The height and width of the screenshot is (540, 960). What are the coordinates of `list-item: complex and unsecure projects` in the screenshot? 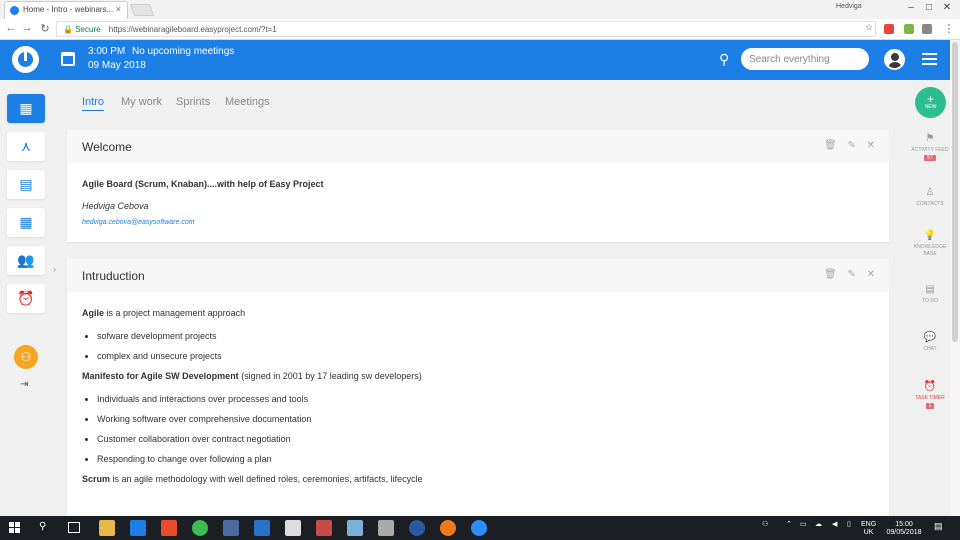 It's located at (485, 356).